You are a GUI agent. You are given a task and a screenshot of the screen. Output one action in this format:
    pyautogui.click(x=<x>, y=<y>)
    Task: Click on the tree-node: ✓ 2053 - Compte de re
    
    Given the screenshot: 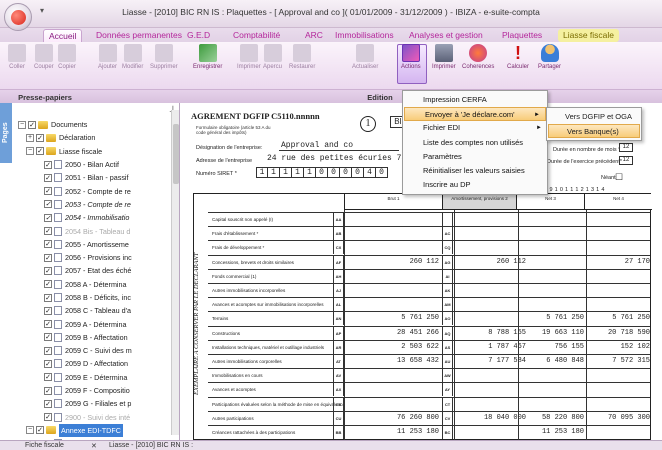 What is the action you would take?
    pyautogui.click(x=95, y=204)
    